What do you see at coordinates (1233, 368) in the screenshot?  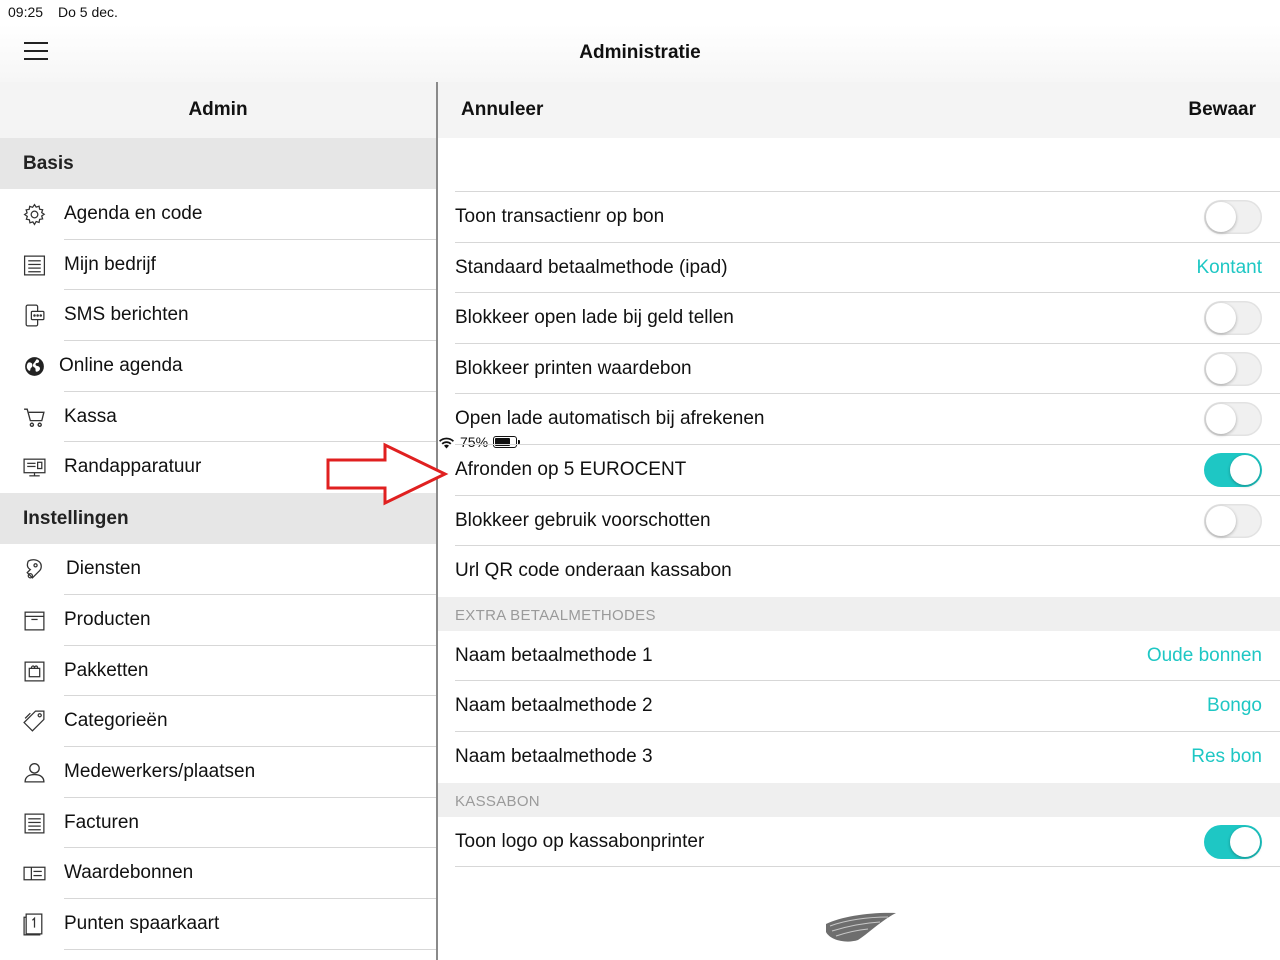 I see `blokkeer-printen-toggle` at bounding box center [1233, 368].